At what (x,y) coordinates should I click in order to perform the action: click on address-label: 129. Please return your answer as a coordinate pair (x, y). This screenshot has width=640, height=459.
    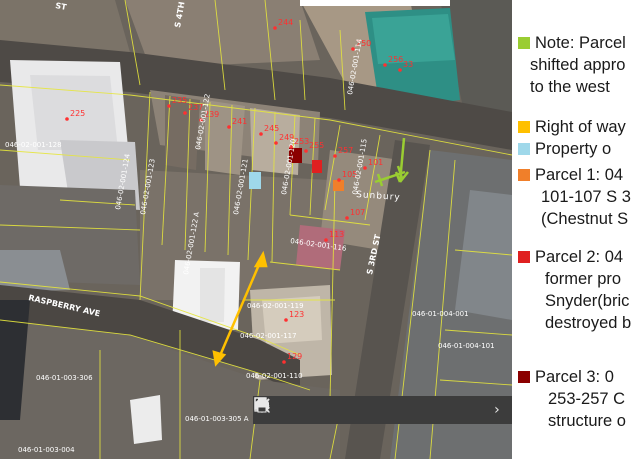
    Looking at the image, I should click on (294, 356).